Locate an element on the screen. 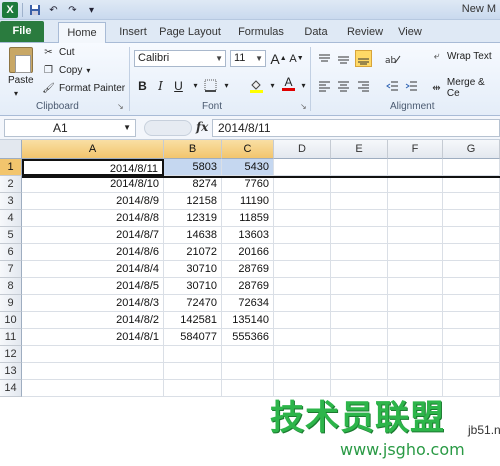  cell-c8: 28769 is located at coordinates (248, 286).